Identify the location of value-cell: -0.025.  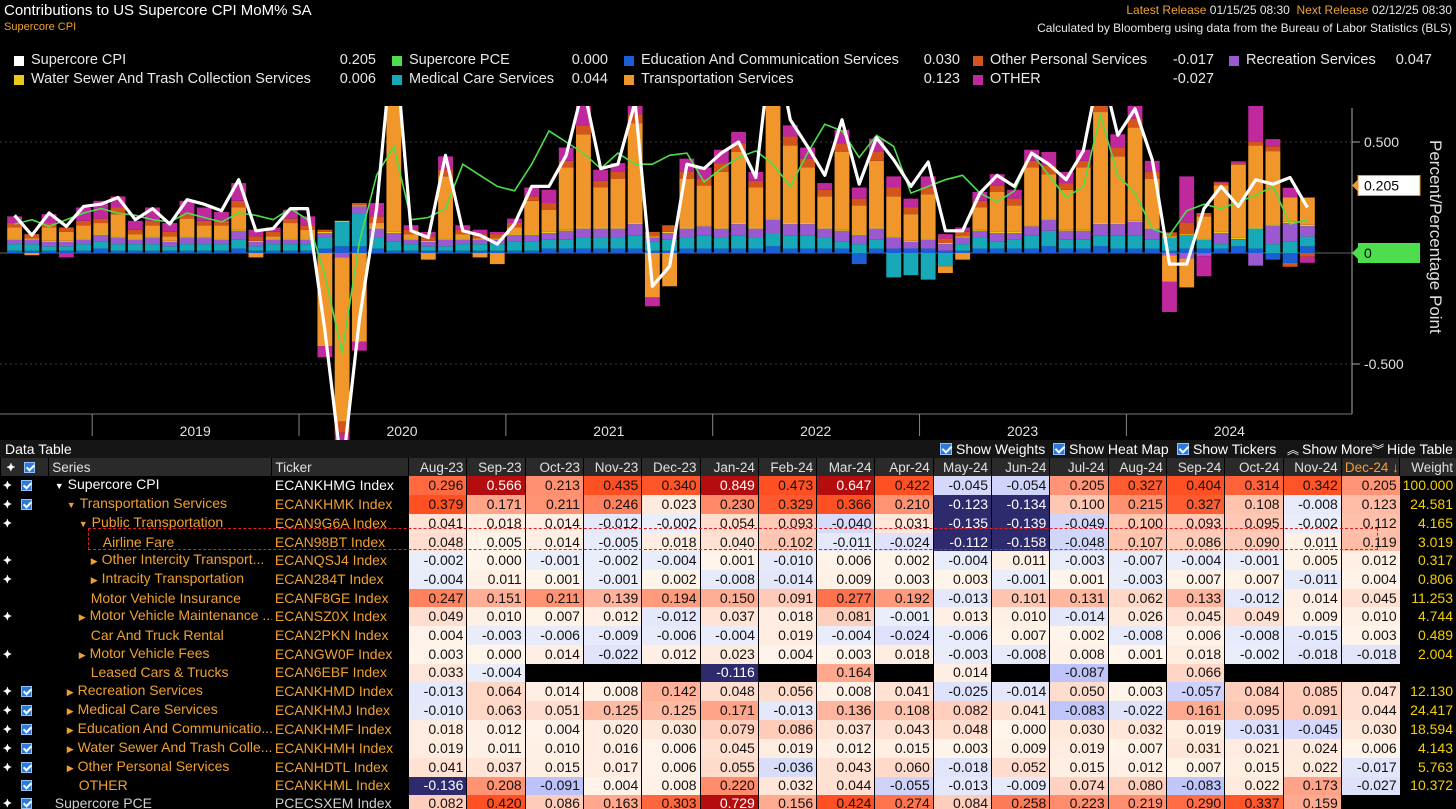
(962, 691).